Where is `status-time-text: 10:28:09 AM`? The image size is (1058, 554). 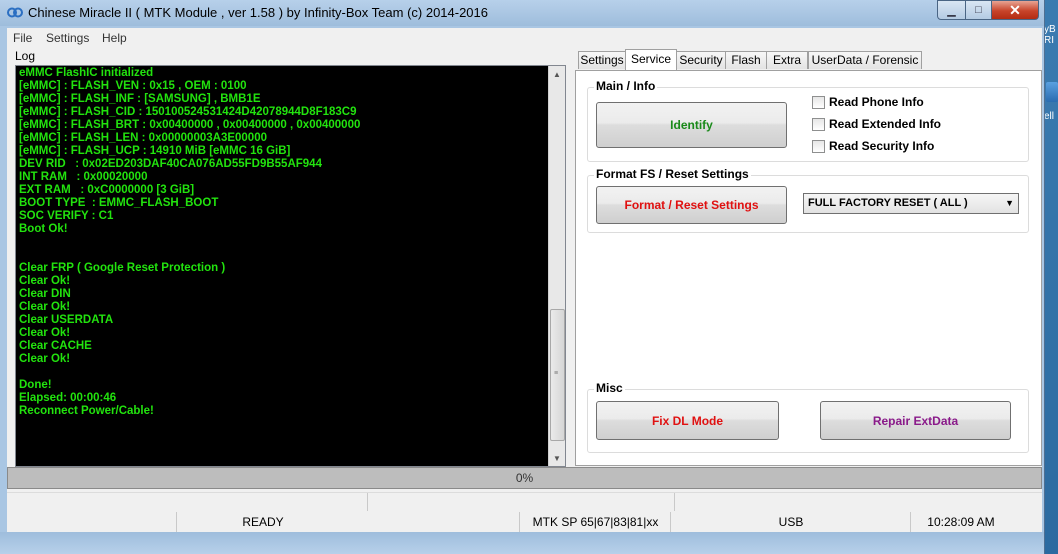 status-time-text: 10:28:09 AM is located at coordinates (961, 522).